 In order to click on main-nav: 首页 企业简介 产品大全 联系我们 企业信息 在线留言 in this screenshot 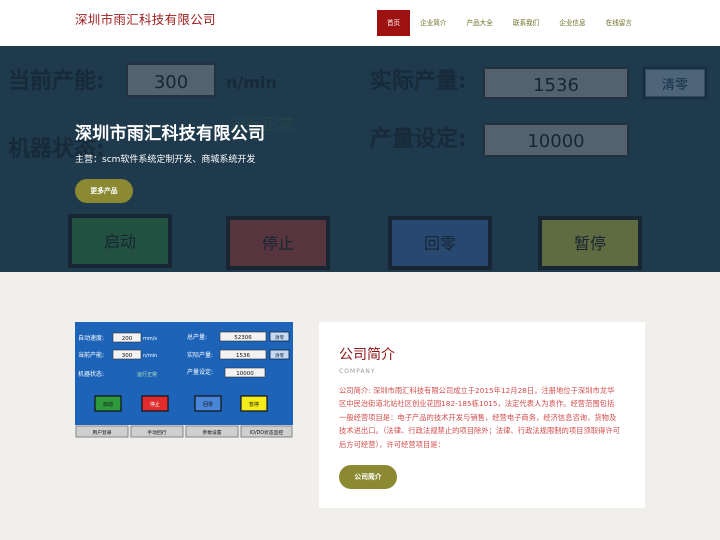, I will do `click(509, 23)`.